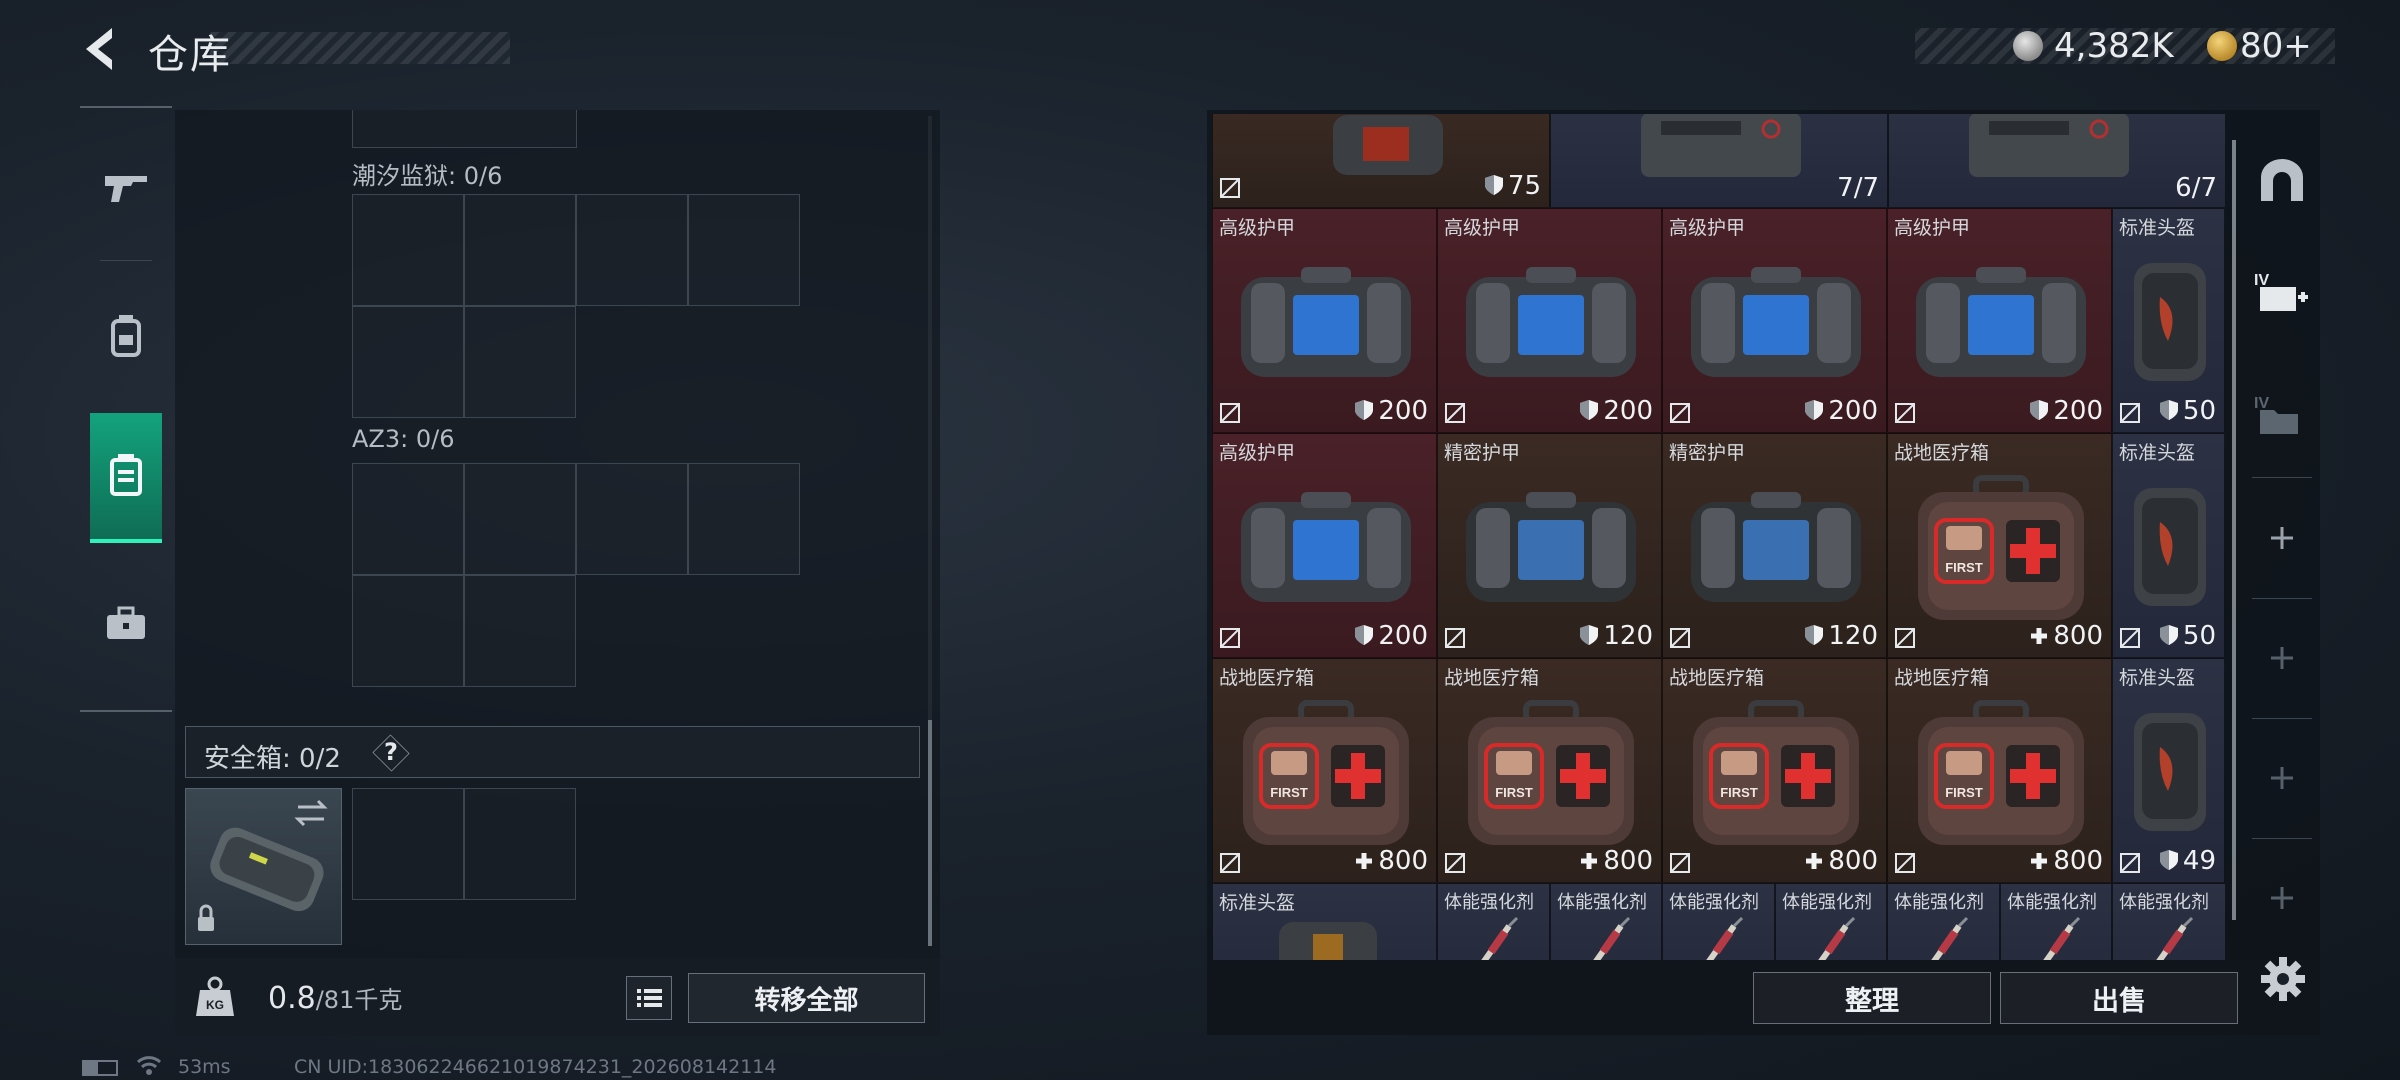 This screenshot has width=2400, height=1080. What do you see at coordinates (2168, 770) in the screenshot?
I see `inventory-item: 标准头盔 49` at bounding box center [2168, 770].